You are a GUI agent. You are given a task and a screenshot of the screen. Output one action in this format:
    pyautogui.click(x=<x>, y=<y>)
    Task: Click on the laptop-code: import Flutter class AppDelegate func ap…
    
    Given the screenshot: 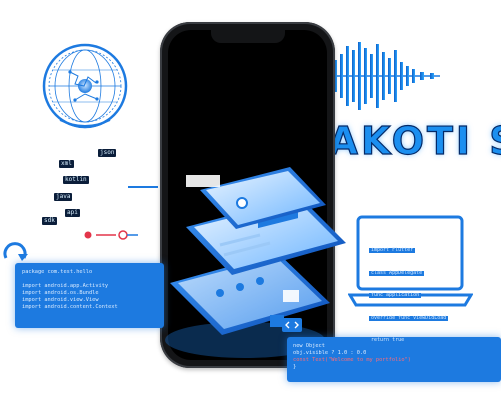 What is the action you would take?
    pyautogui.click(x=409, y=292)
    